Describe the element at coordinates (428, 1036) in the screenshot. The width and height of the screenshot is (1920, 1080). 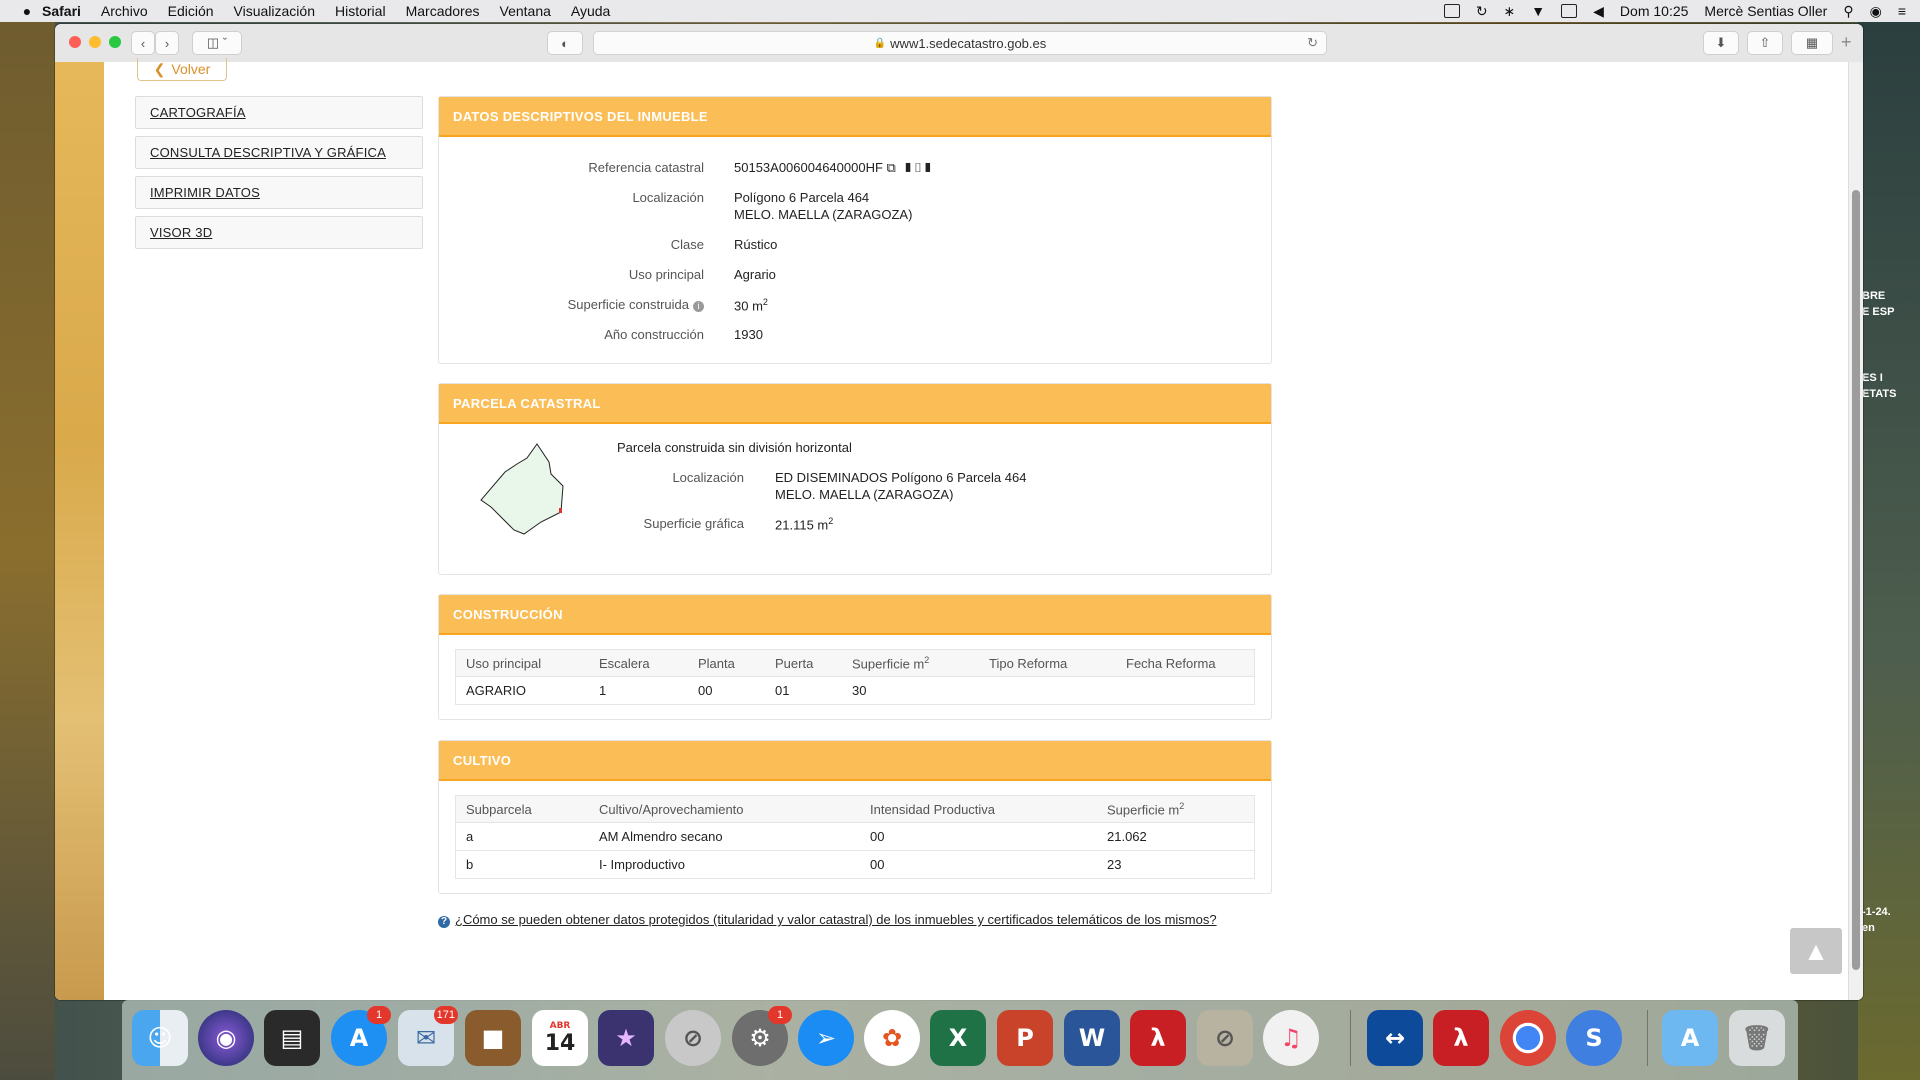
I see `mail-icon: ✉ 171` at that location.